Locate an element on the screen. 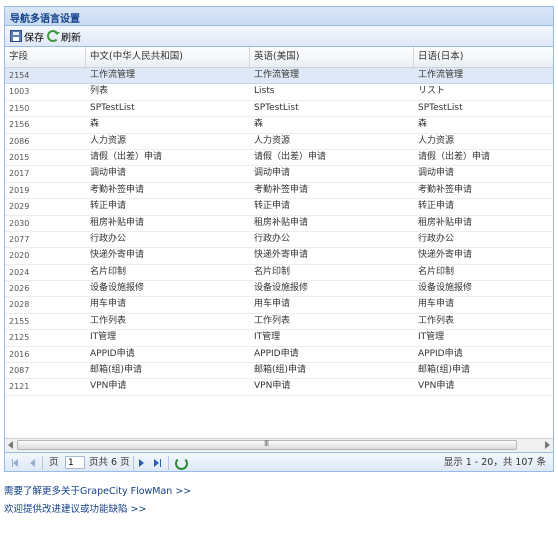 This screenshot has width=558, height=536. save-button: 保存 is located at coordinates (27, 36).